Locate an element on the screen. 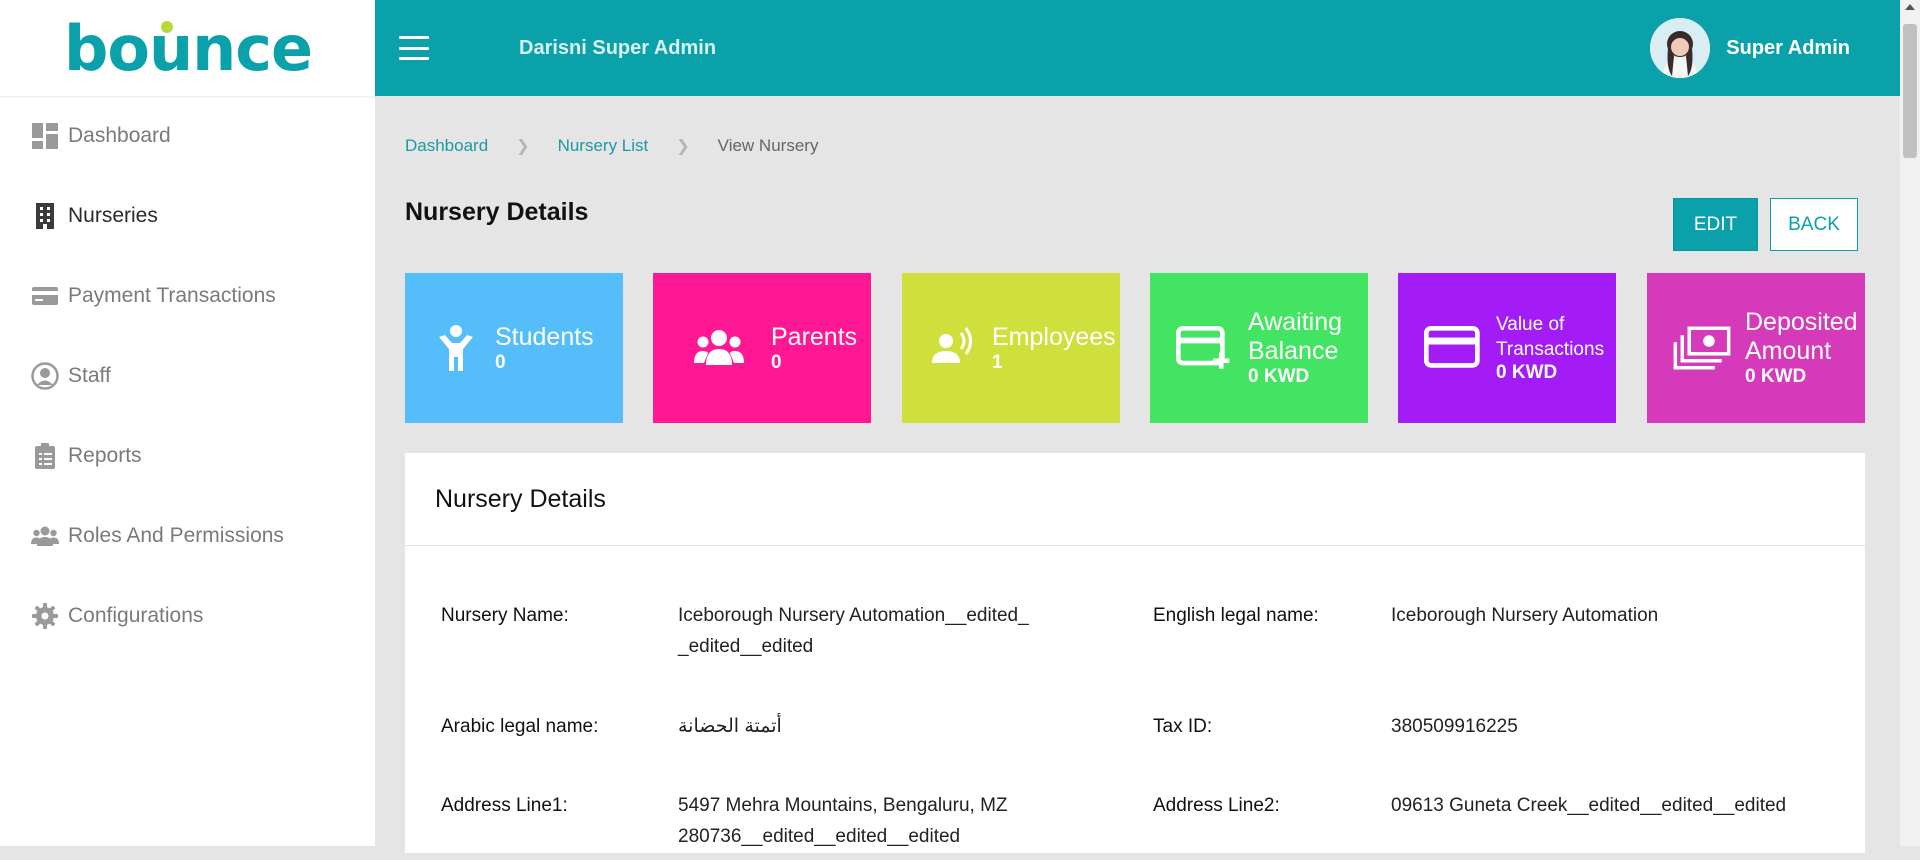 The image size is (1920, 860). field-arabic-legal-name: Arabic legal name: أتمتة الحضانة is located at coordinates (791, 731).